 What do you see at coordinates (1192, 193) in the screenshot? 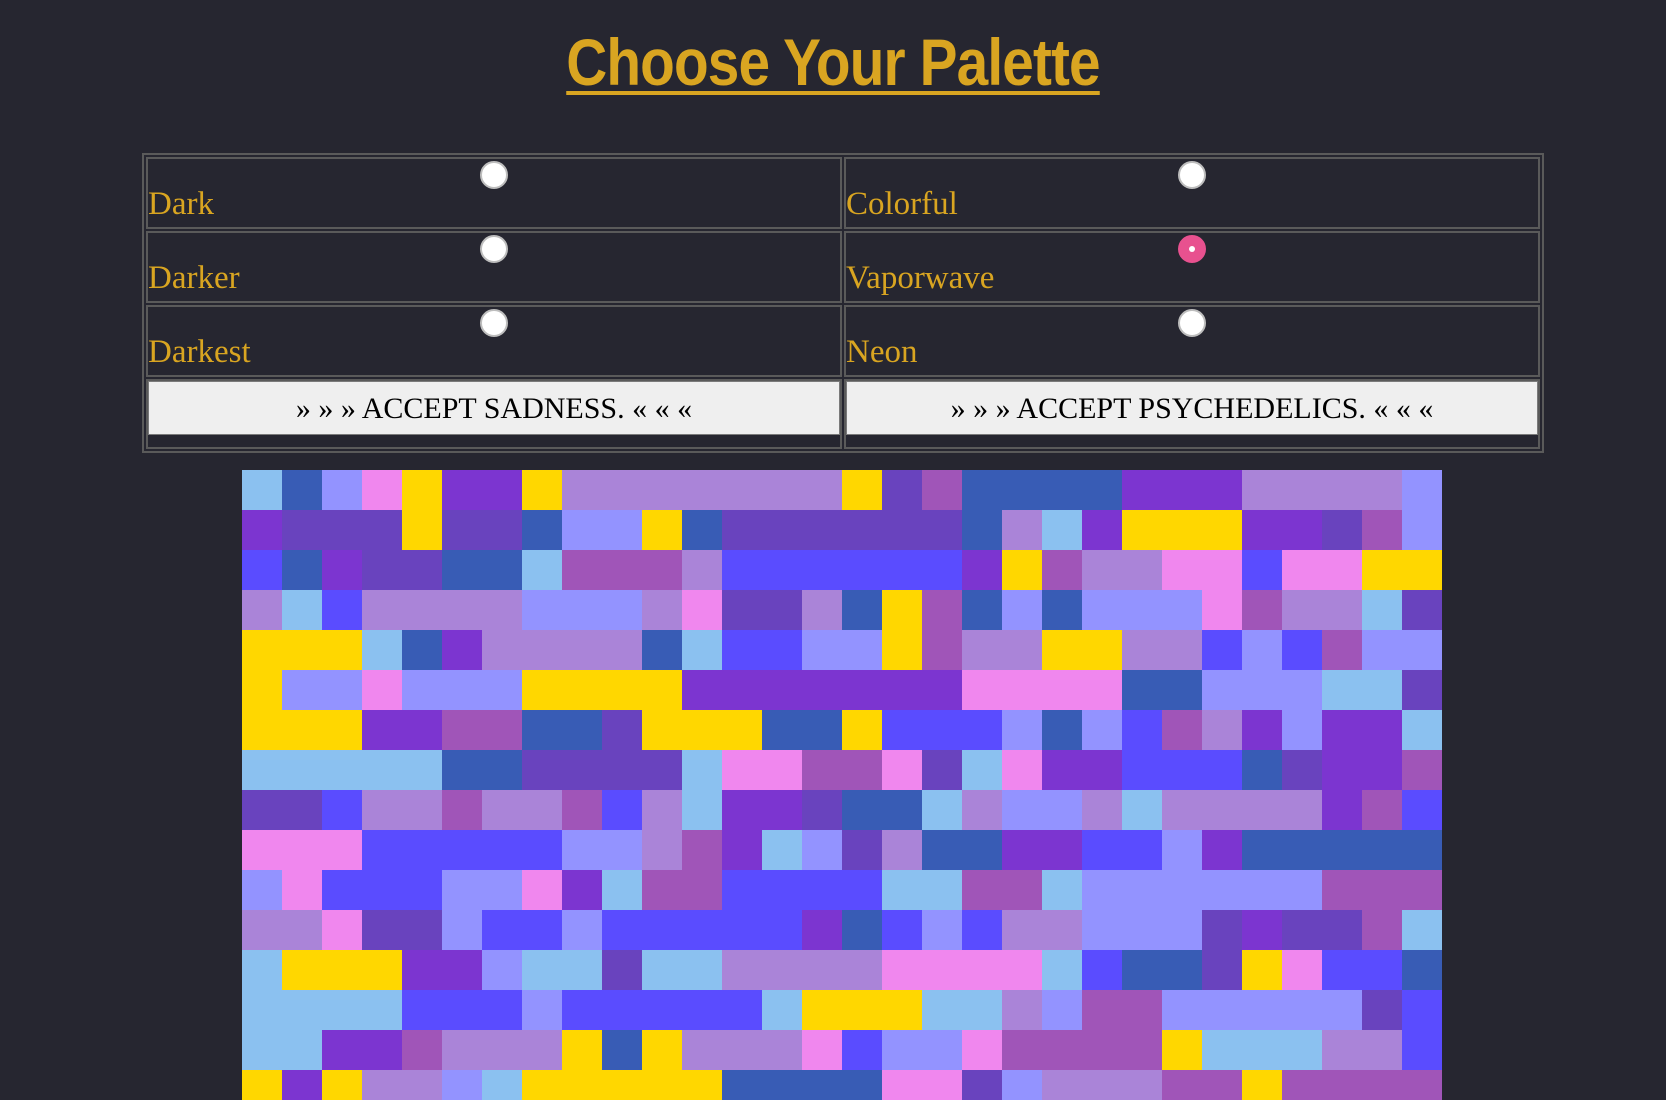
I see `palette-option-colorful: Colorful` at bounding box center [1192, 193].